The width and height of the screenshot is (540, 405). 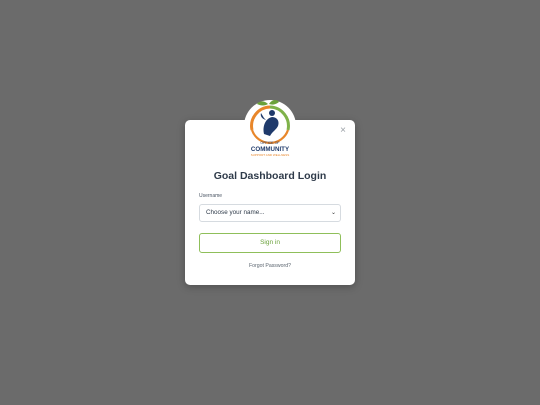 What do you see at coordinates (270, 149) in the screenshot?
I see `logo-text-line2: COMMUNITY` at bounding box center [270, 149].